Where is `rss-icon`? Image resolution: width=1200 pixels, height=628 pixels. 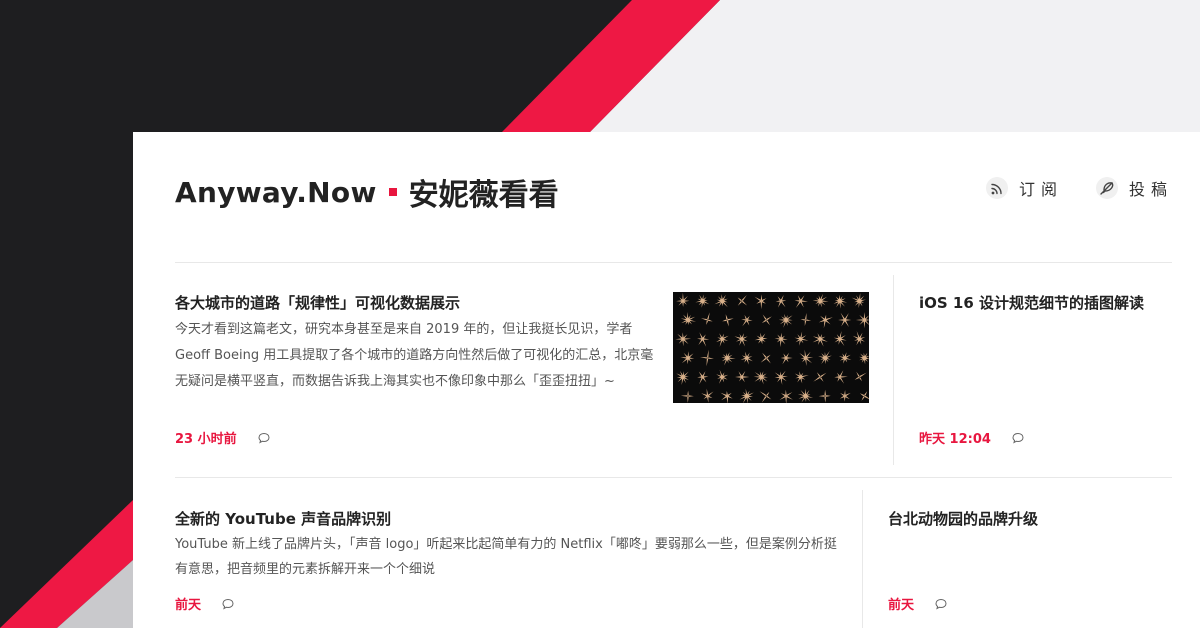
rss-icon is located at coordinates (997, 188).